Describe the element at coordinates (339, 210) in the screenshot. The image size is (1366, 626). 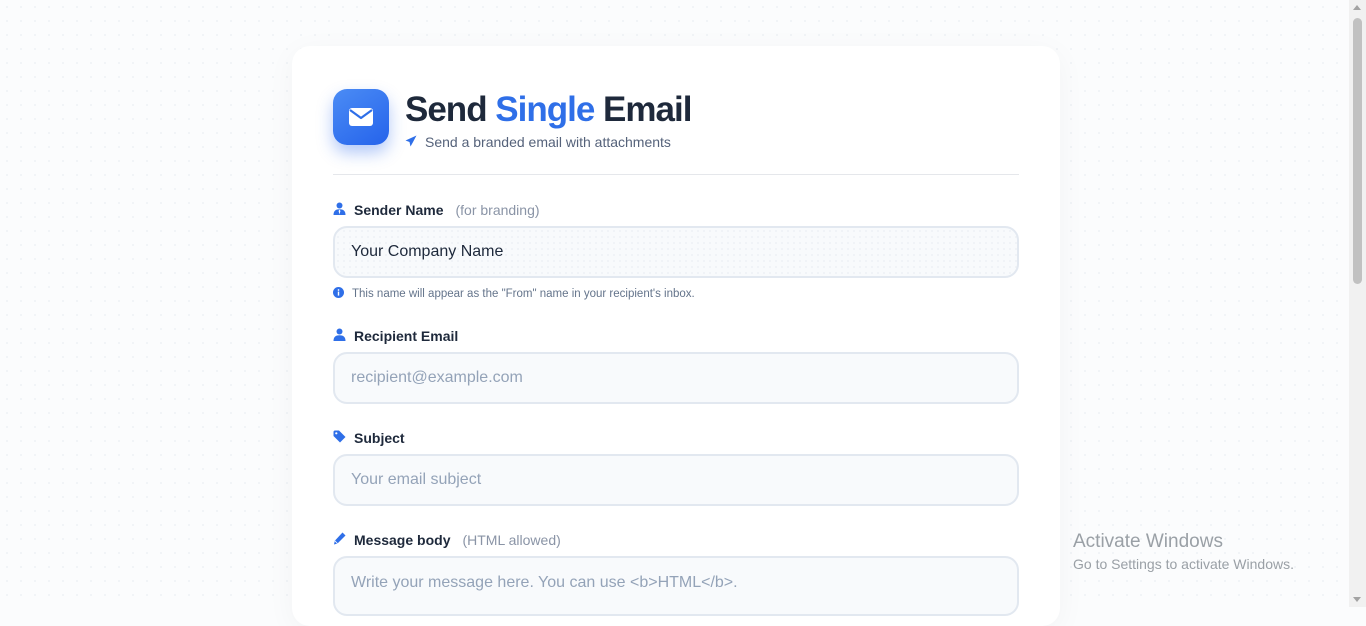
I see `user-tie-icon` at that location.